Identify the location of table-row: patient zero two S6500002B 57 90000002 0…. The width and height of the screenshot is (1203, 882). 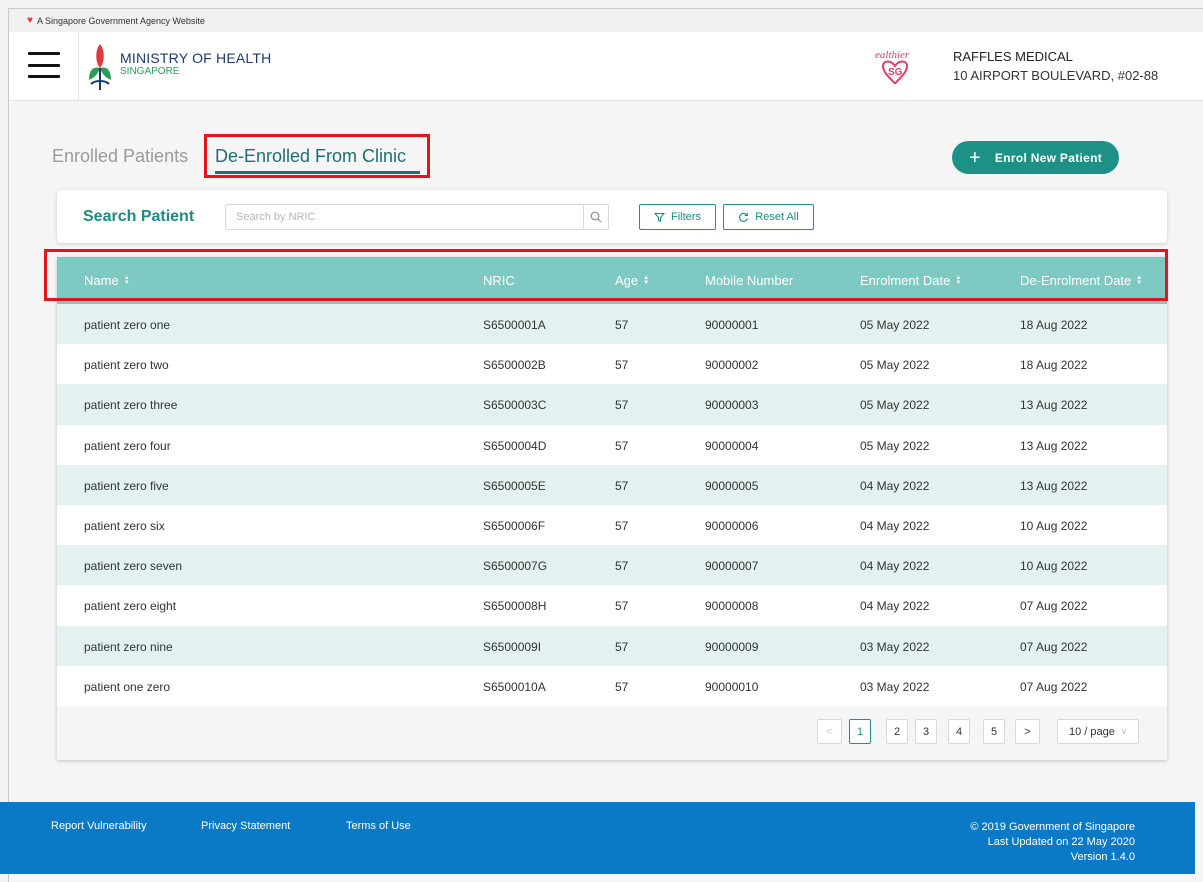
(612, 364).